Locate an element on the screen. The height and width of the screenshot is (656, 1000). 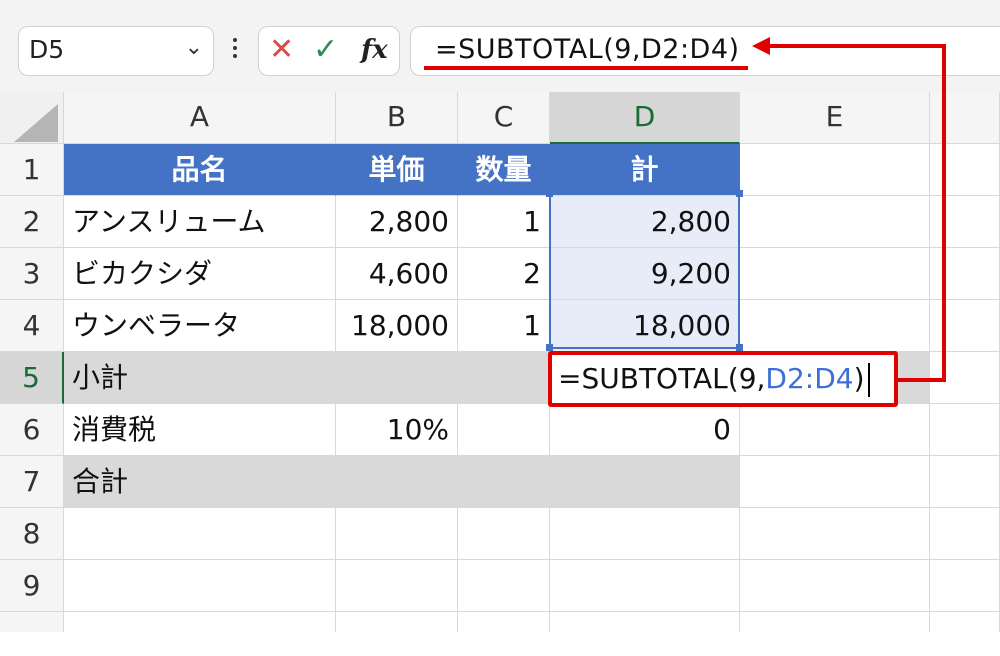
row-header-6: 6 is located at coordinates (32, 430).